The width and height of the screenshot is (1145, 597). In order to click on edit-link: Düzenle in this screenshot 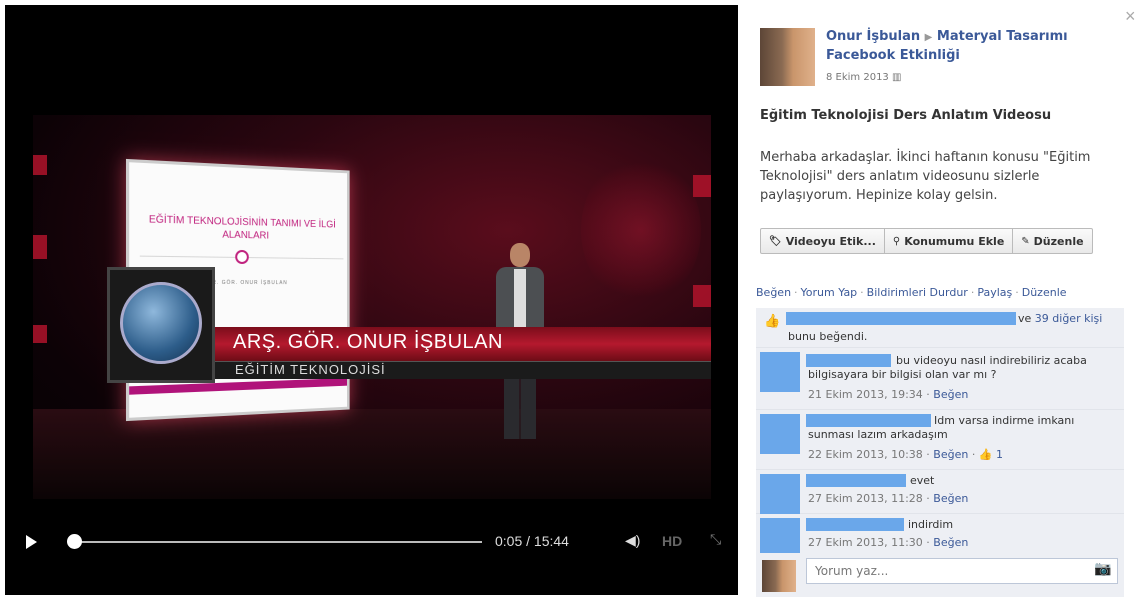, I will do `click(1044, 292)`.